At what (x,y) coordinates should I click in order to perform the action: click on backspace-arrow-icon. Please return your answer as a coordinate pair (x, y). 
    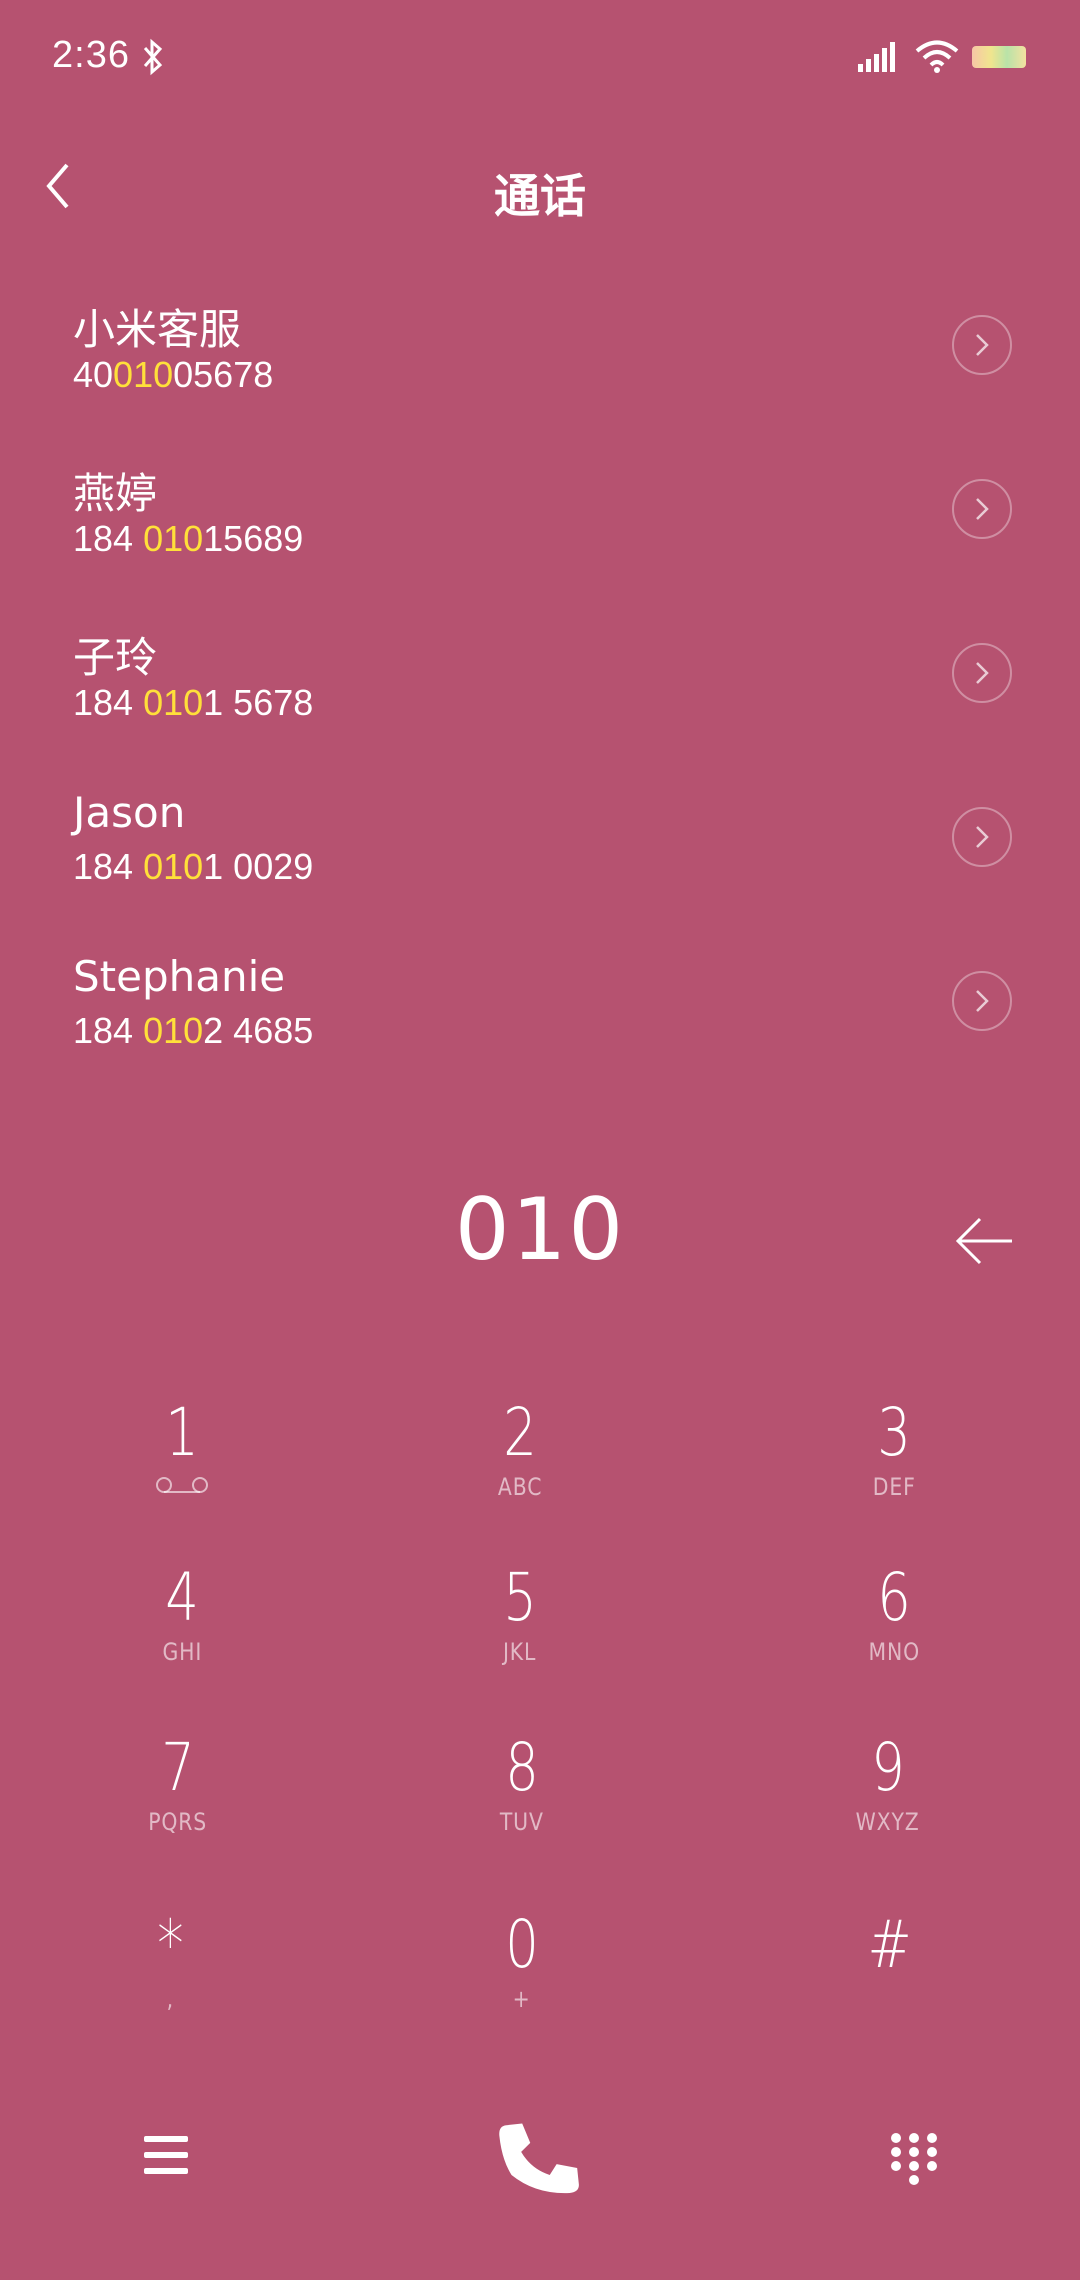
    Looking at the image, I should click on (983, 1241).